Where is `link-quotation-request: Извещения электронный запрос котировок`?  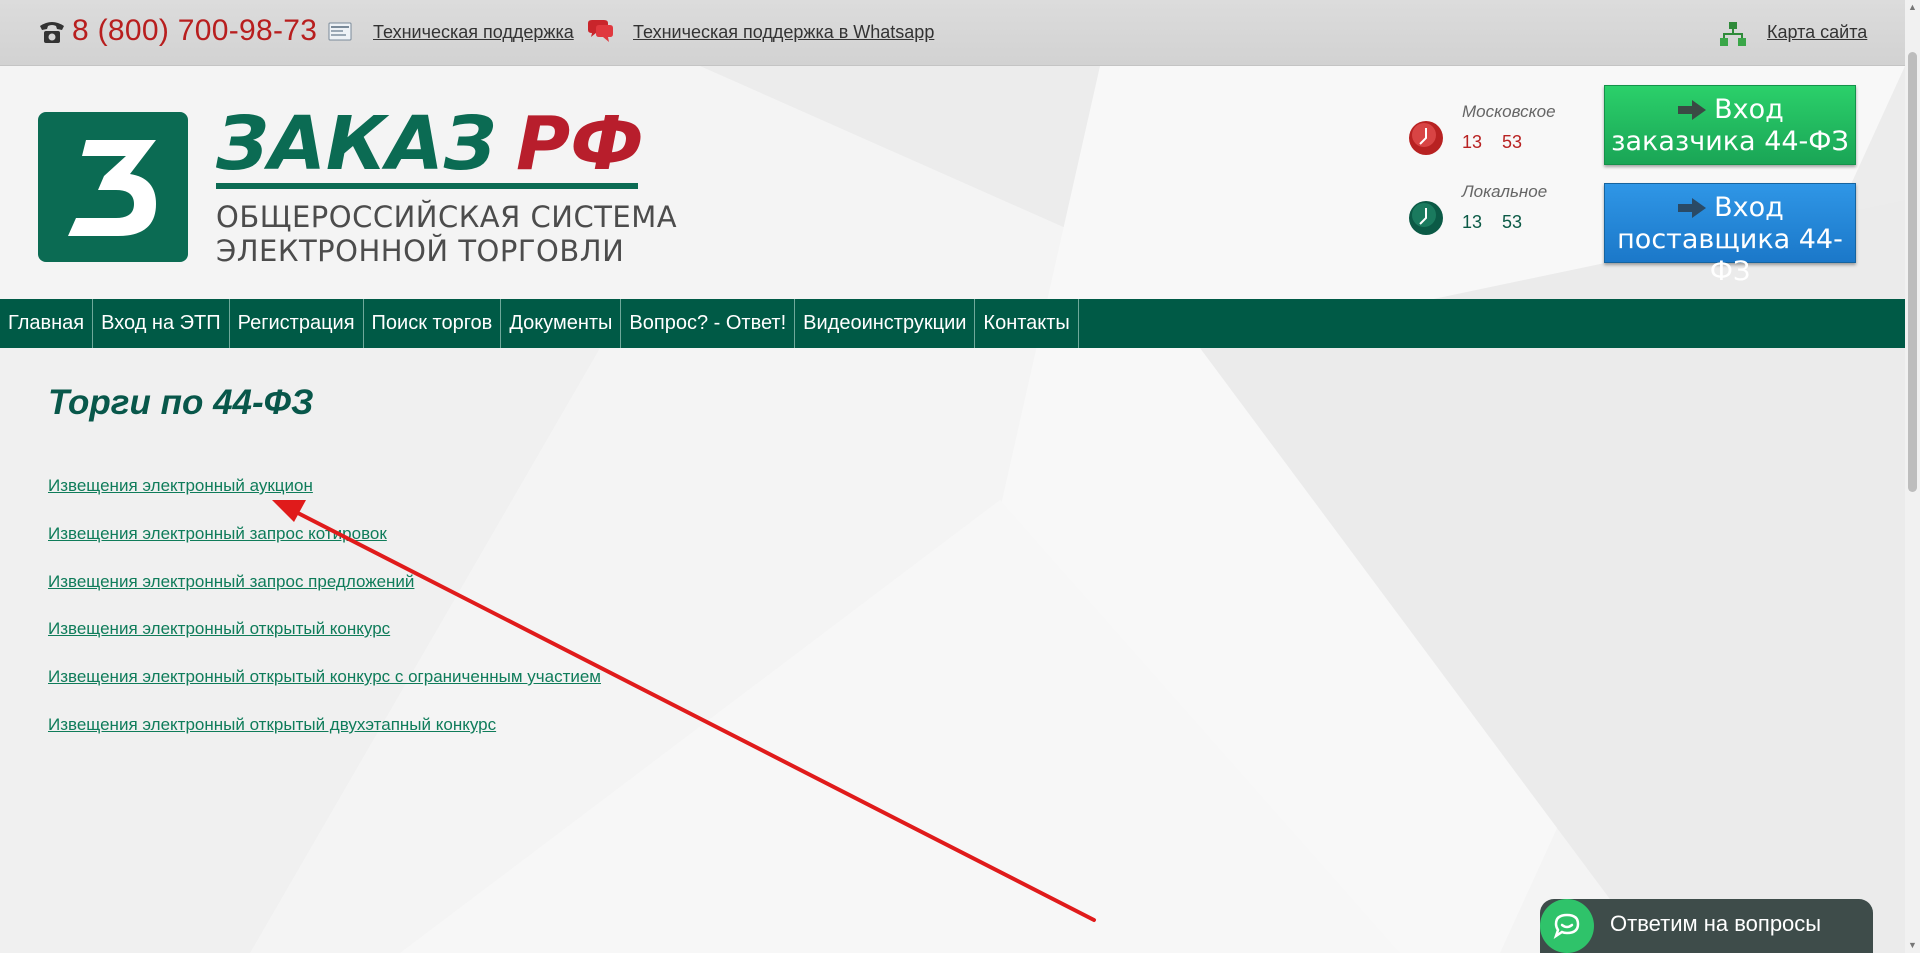 link-quotation-request: Извещения электронный запрос котировок is located at coordinates (217, 534).